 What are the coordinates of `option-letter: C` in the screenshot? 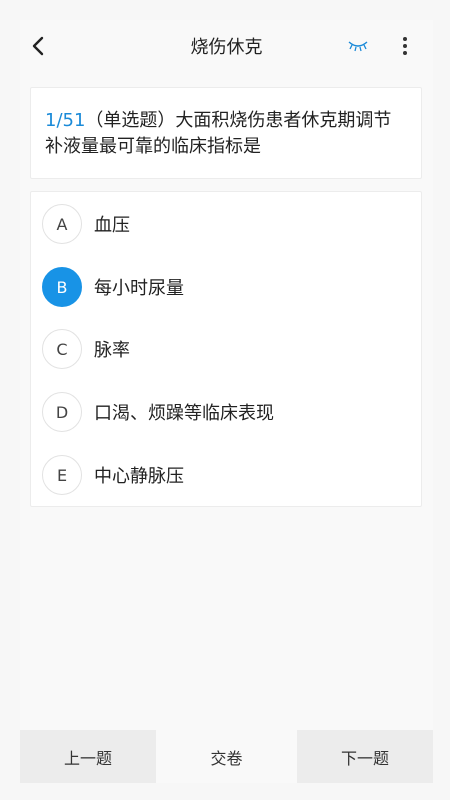 It's located at (62, 349).